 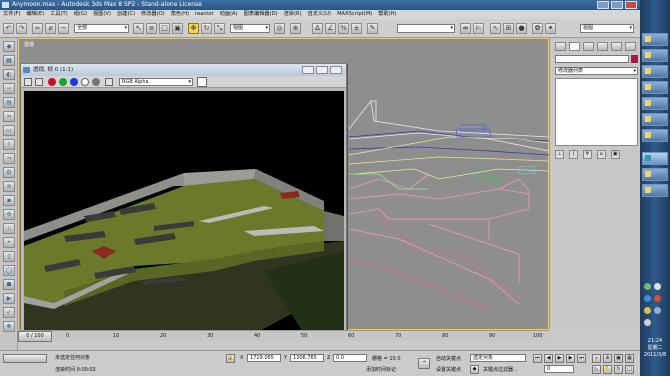 I want to click on menu-file: 文件(F), so click(x=11, y=14).